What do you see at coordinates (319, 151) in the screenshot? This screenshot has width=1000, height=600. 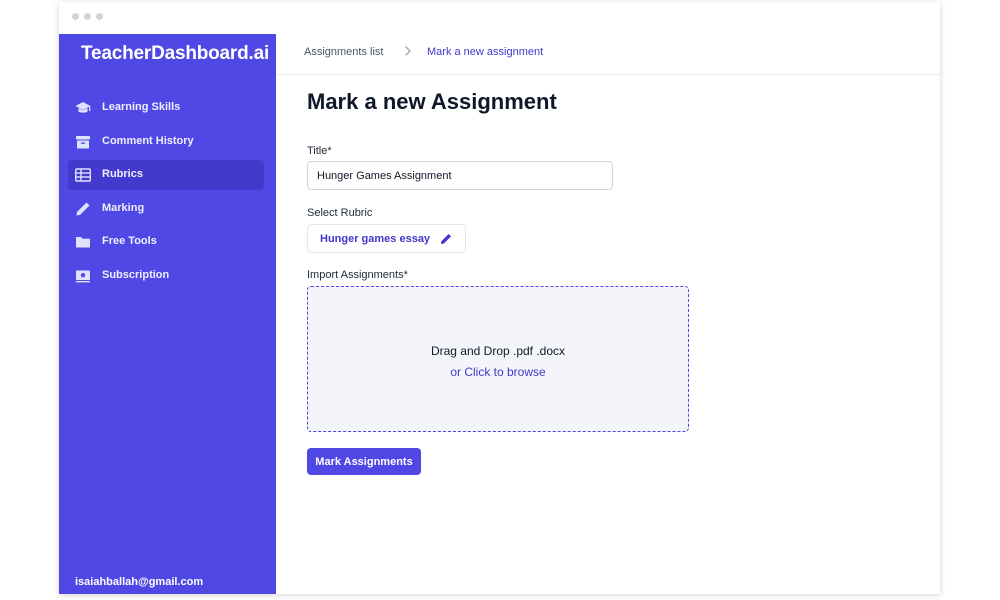 I see `title-label: Title*` at bounding box center [319, 151].